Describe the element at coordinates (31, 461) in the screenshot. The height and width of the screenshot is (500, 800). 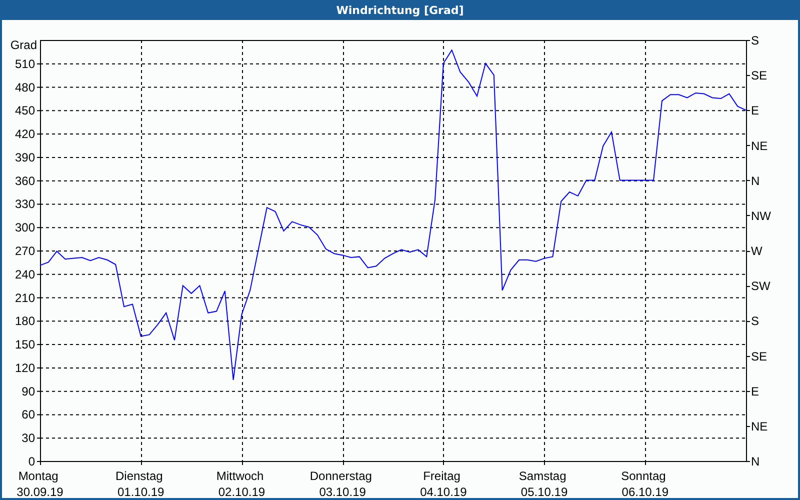
I see `y-axis-label: 0` at that location.